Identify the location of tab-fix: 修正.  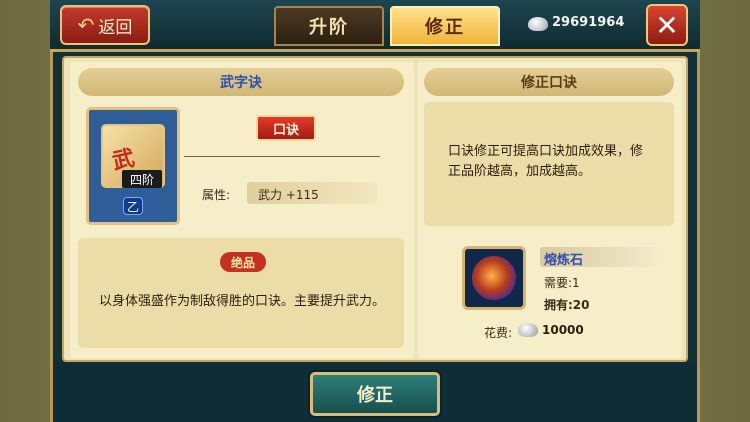
(445, 26).